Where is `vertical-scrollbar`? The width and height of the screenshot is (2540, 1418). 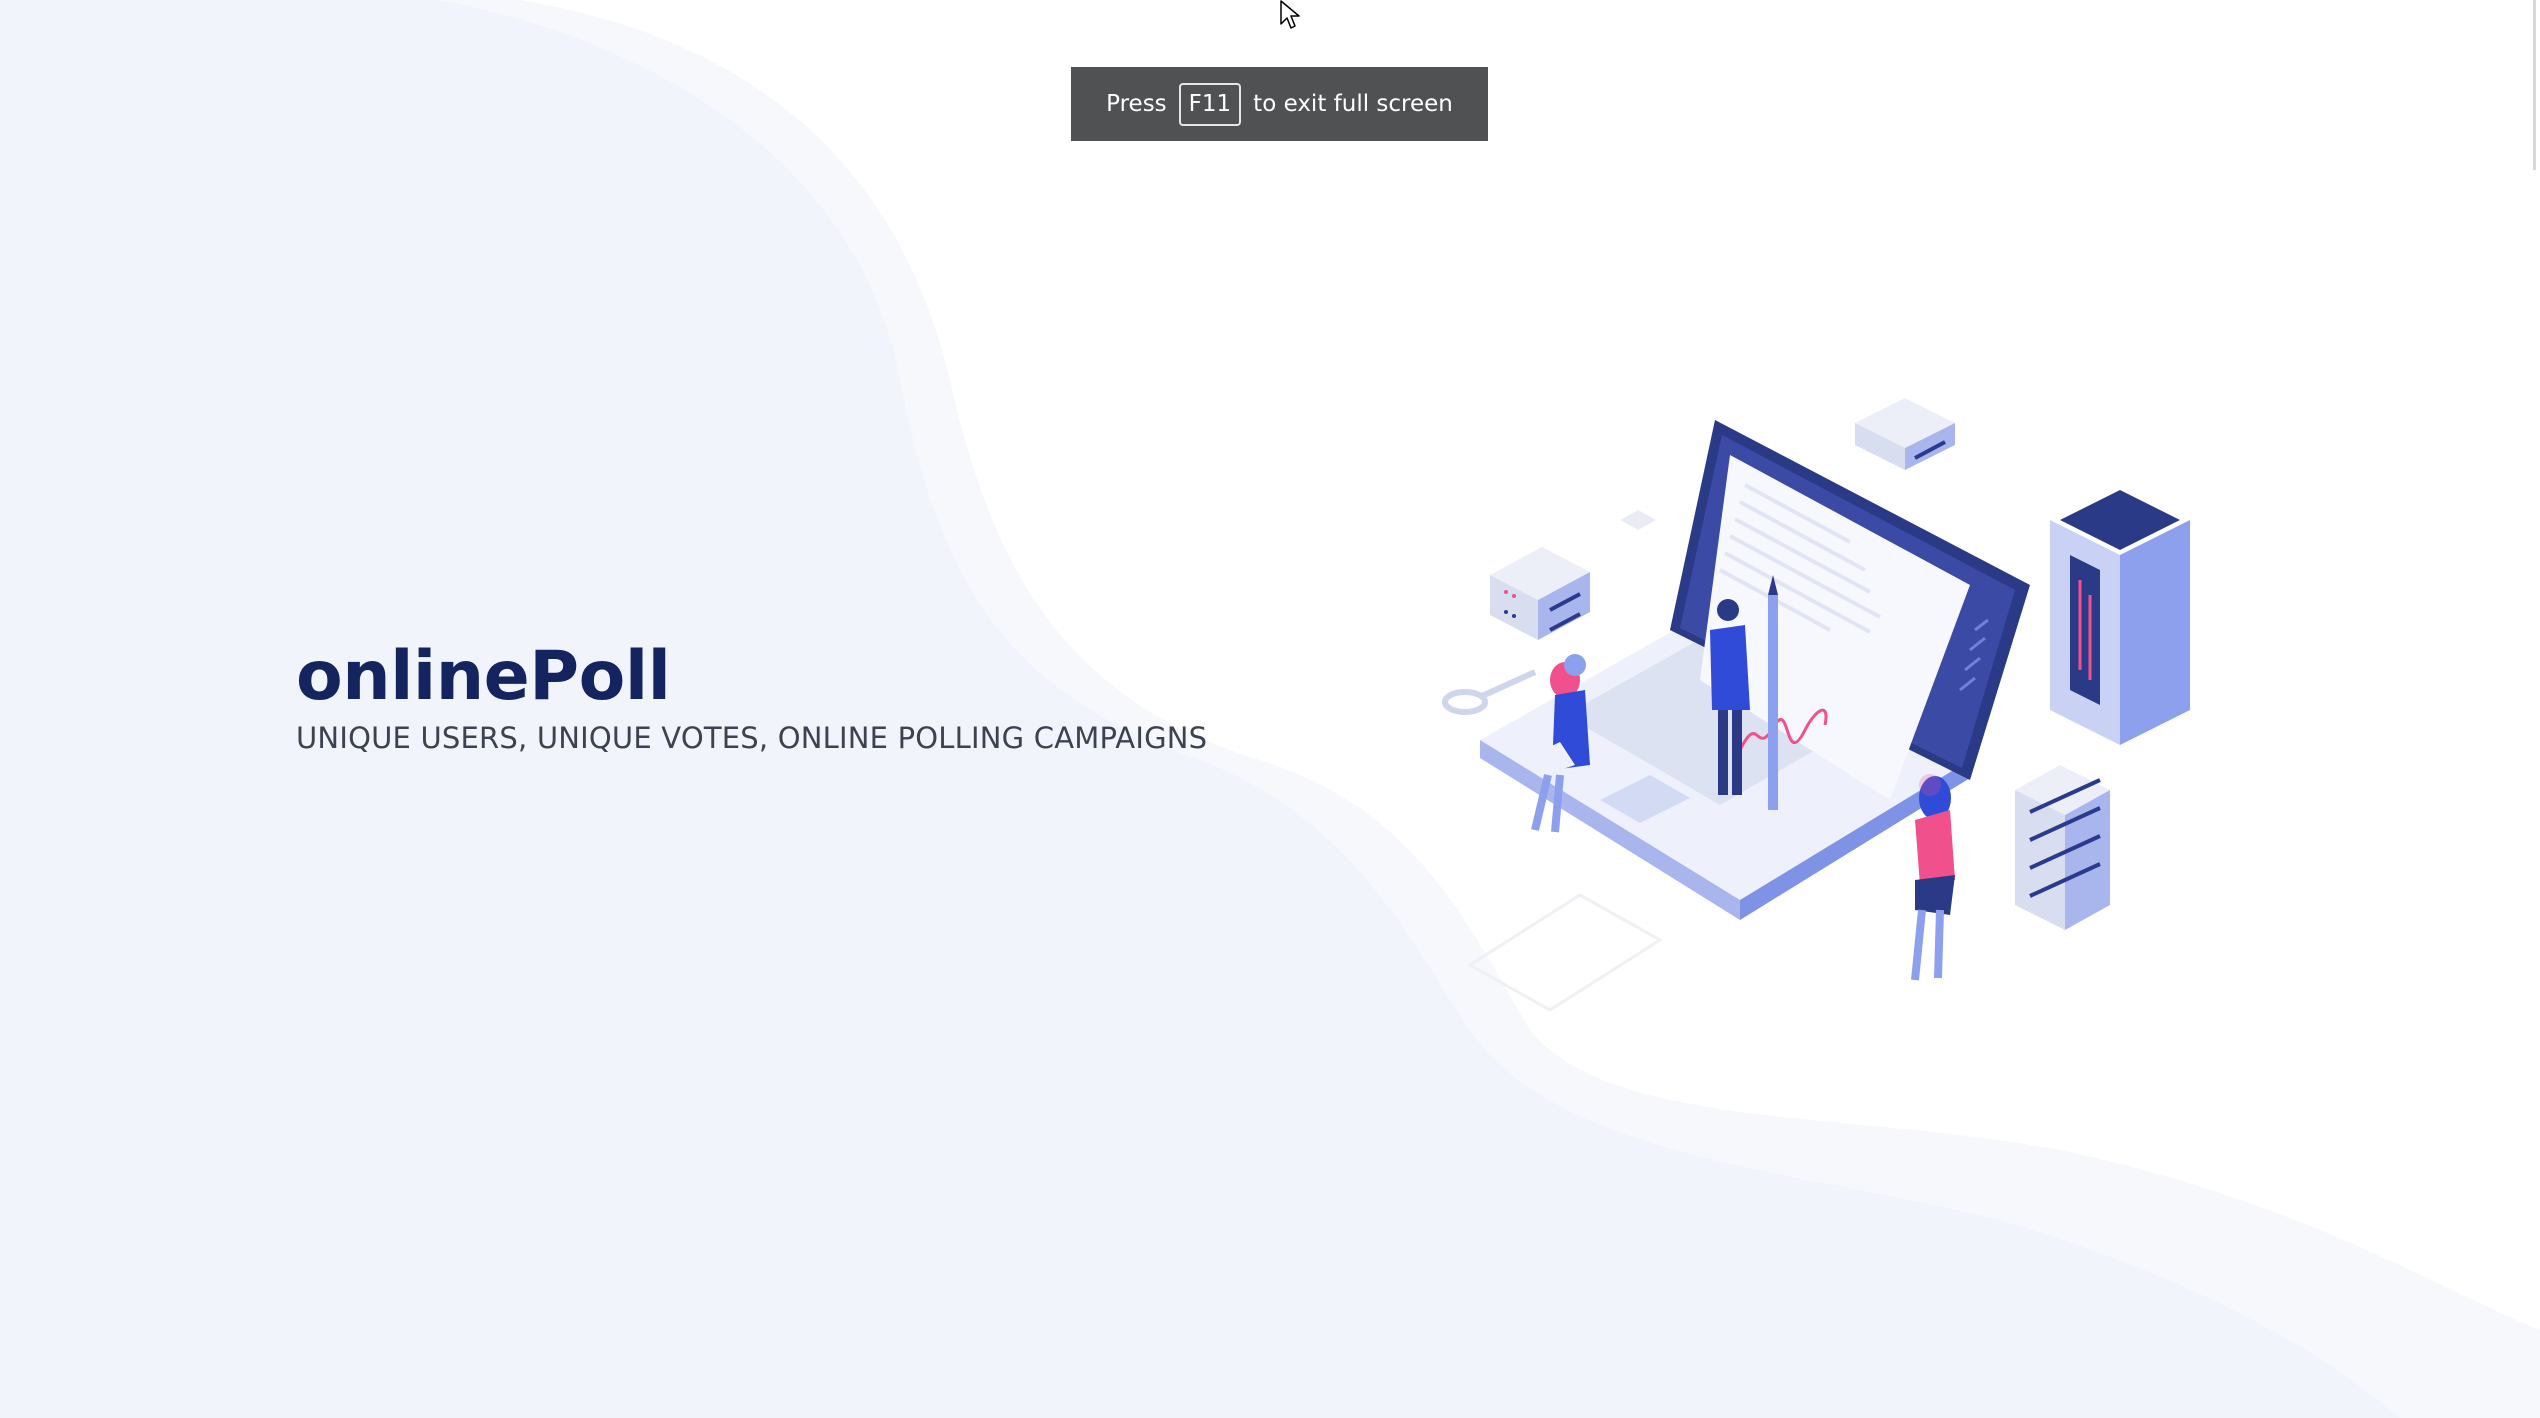 vertical-scrollbar is located at coordinates (2534, 85).